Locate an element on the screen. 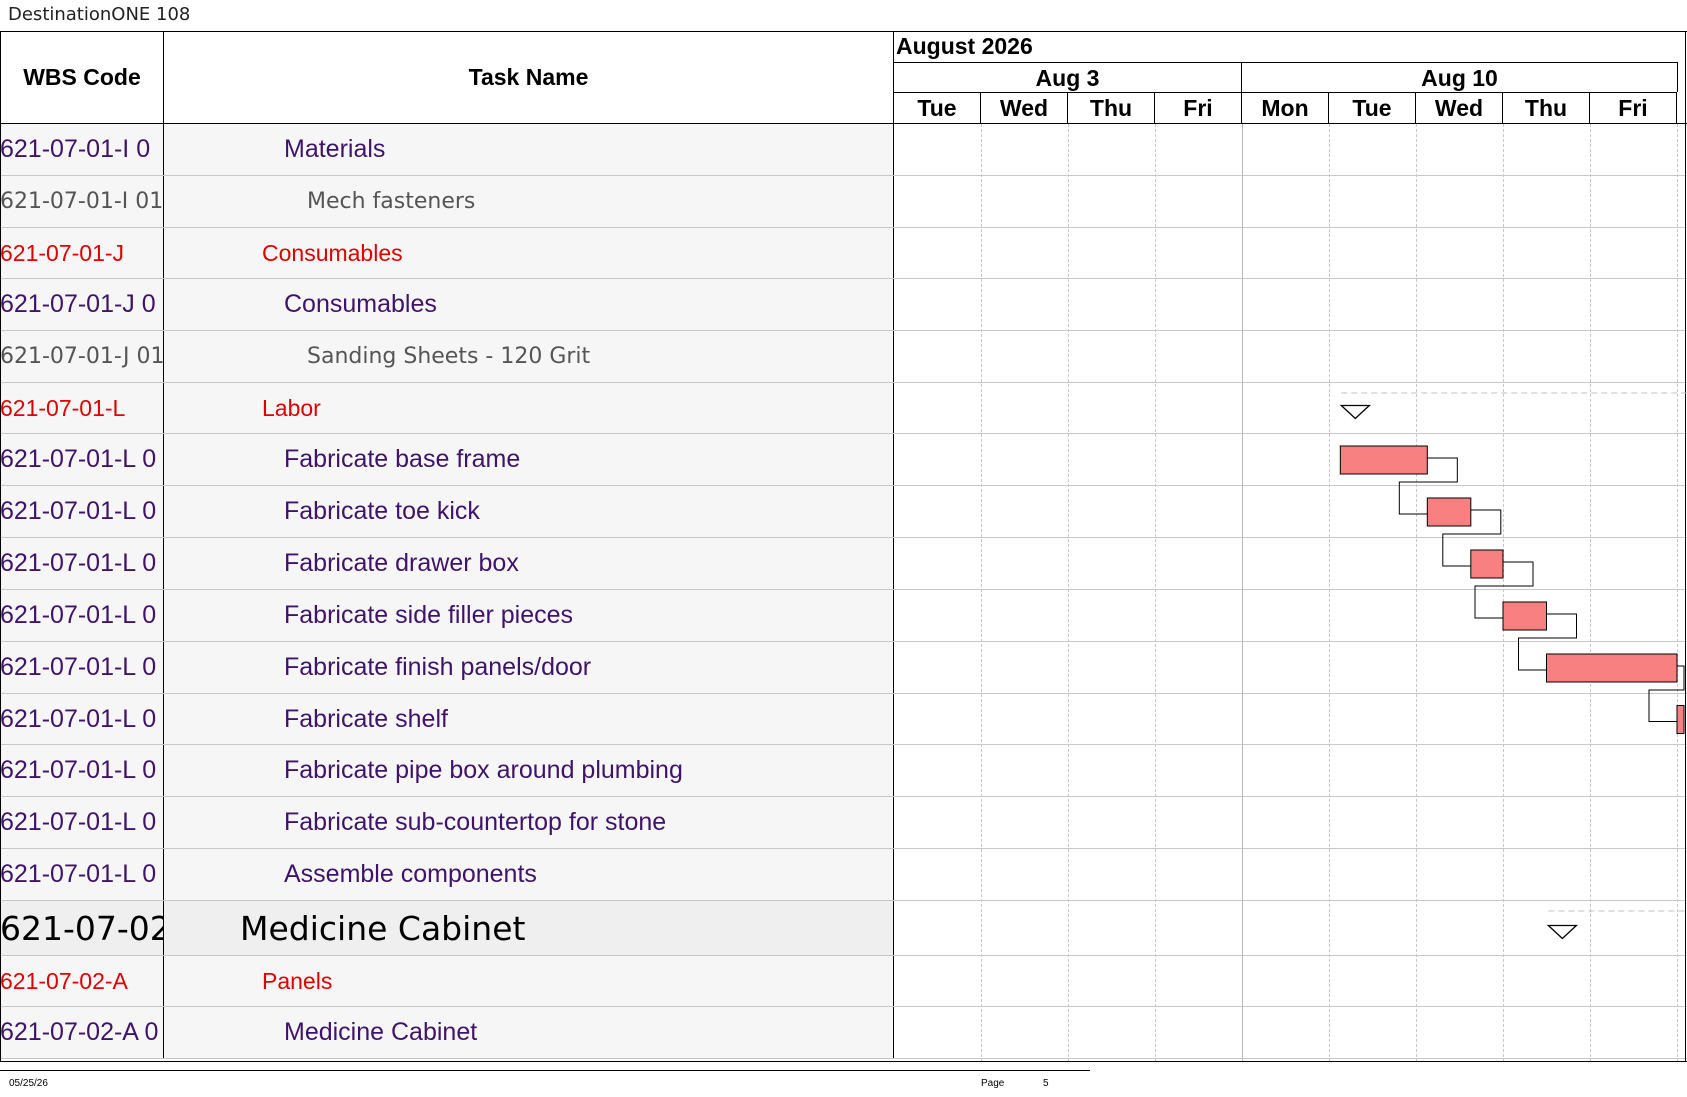 This screenshot has width=1687, height=1097. wbs-code-cell: 621-07-01-J is located at coordinates (82, 253).